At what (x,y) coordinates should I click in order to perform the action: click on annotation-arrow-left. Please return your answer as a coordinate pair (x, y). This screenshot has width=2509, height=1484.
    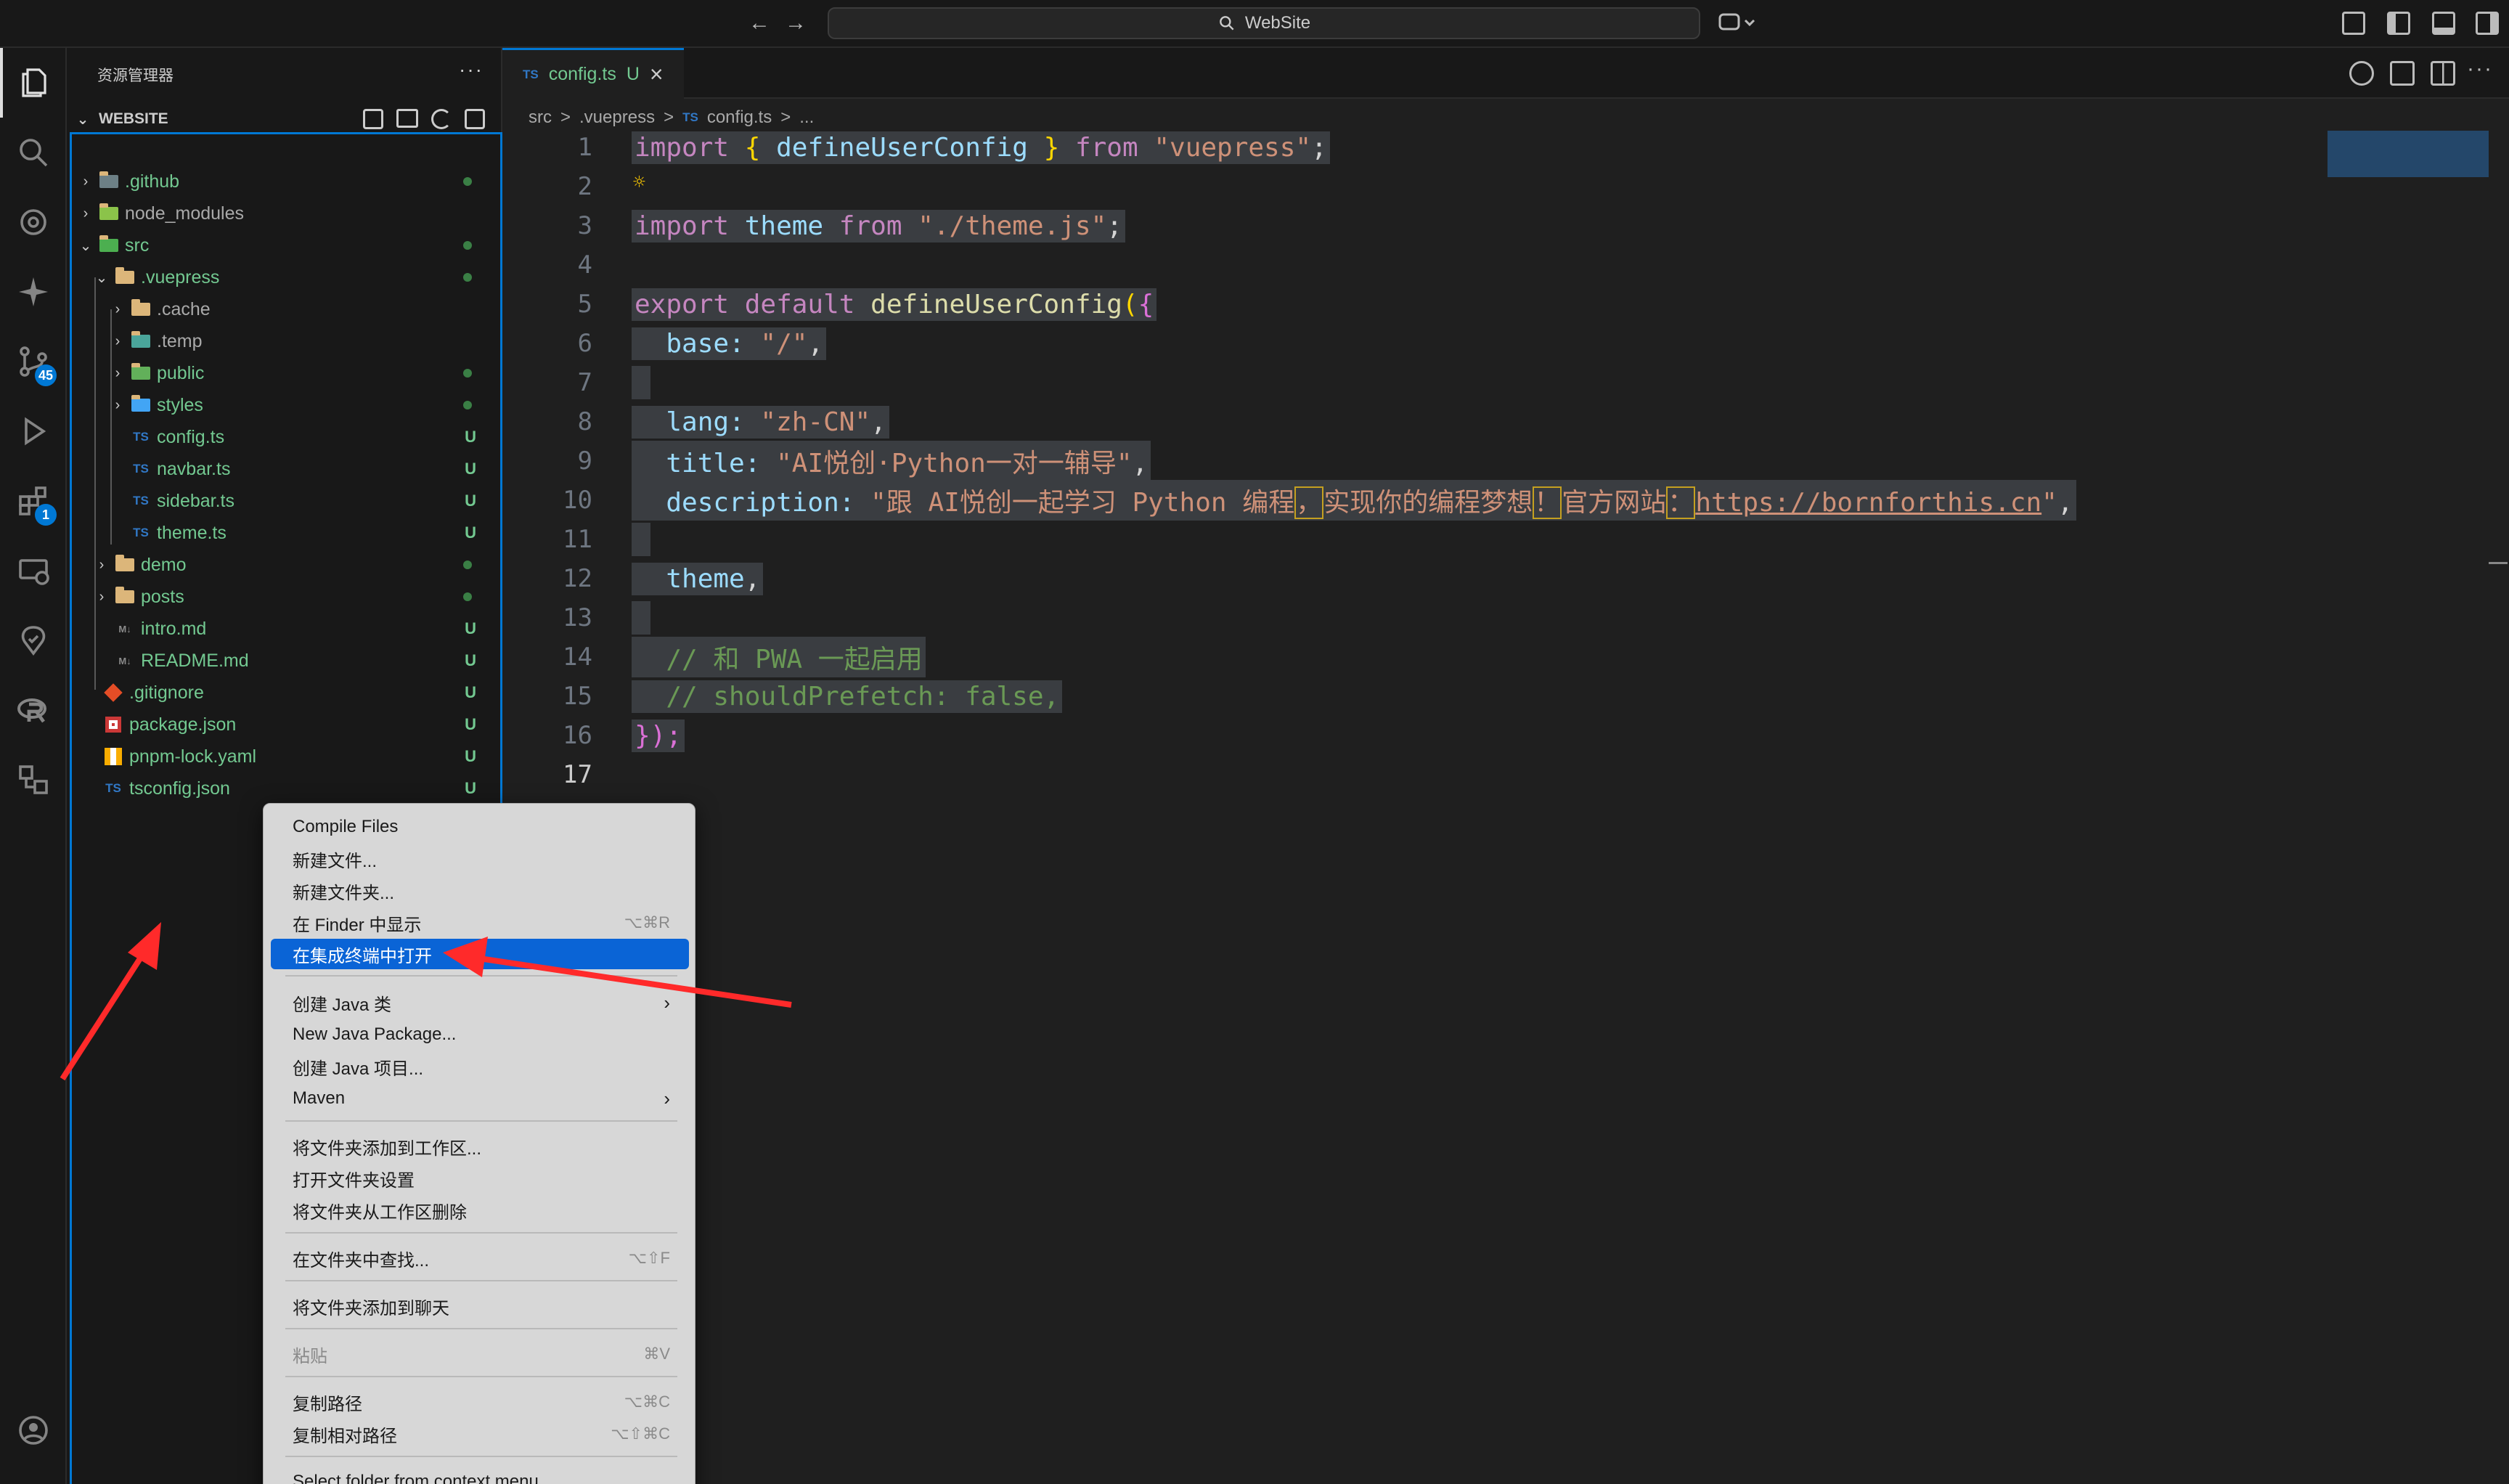
    Looking at the image, I should click on (110, 1001).